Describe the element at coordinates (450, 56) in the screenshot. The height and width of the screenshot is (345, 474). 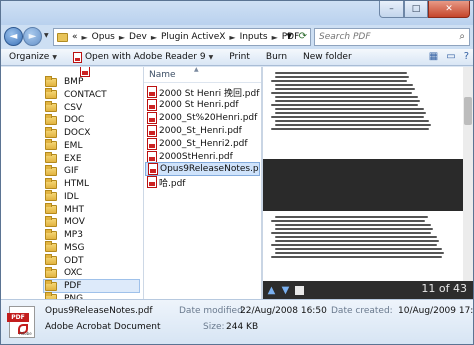
I see `preview-pane-icon: ▭` at that location.